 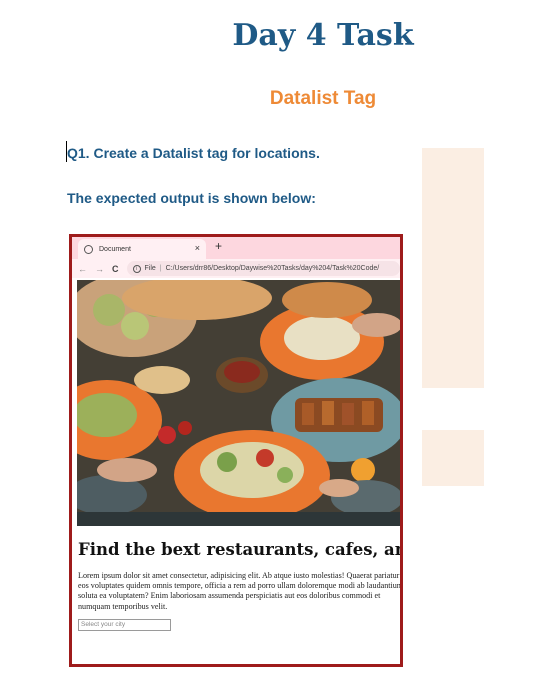 I want to click on browser-tab-bar: Document × +, so click(x=236, y=248).